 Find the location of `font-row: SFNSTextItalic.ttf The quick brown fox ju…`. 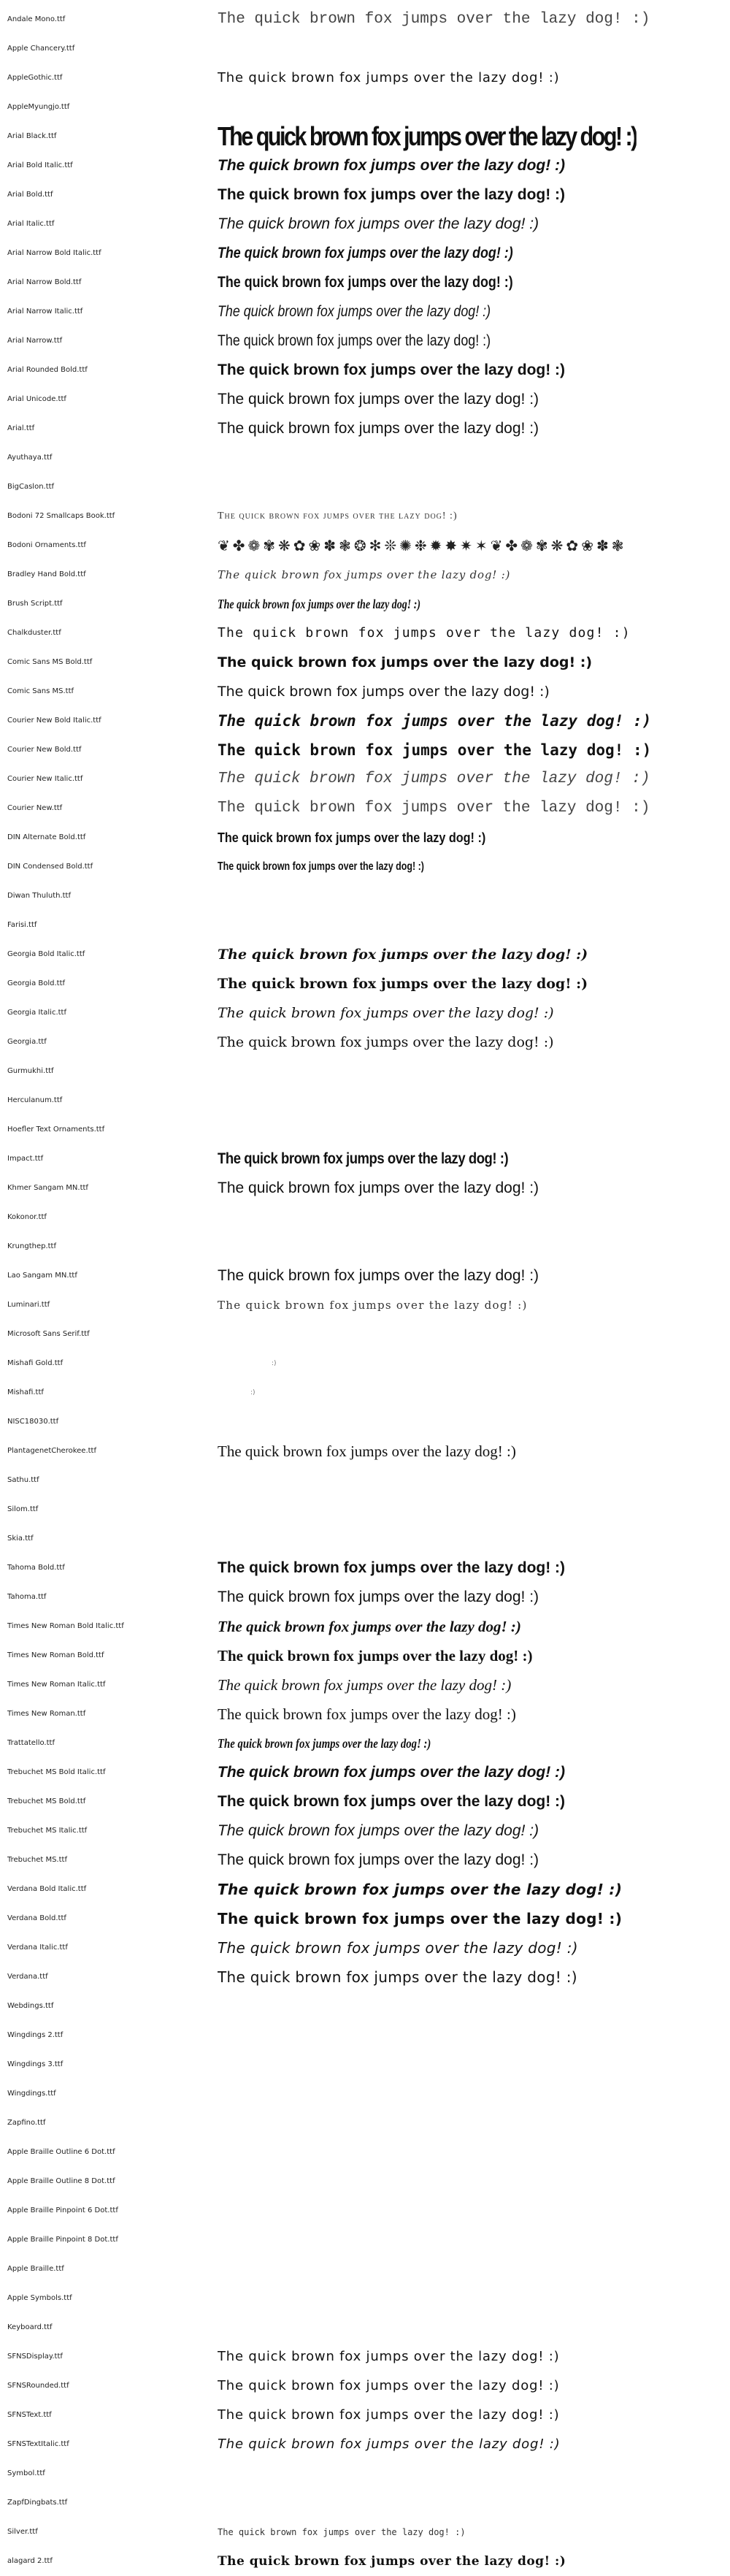

font-row: SFNSTextItalic.ttf The quick brown fox ju… is located at coordinates (365, 2444).